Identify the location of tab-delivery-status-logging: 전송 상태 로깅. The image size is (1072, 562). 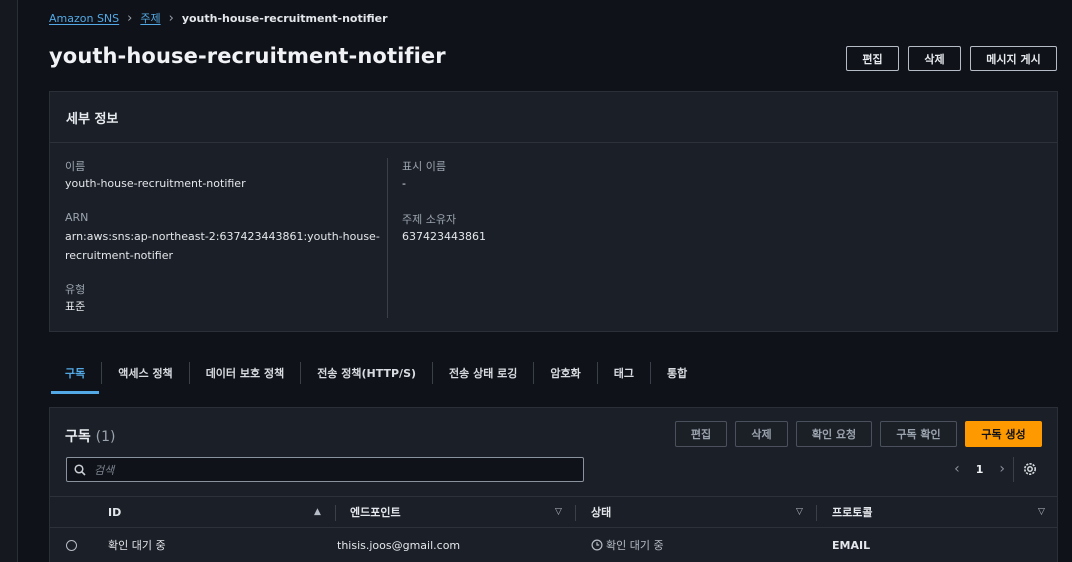
(483, 373).